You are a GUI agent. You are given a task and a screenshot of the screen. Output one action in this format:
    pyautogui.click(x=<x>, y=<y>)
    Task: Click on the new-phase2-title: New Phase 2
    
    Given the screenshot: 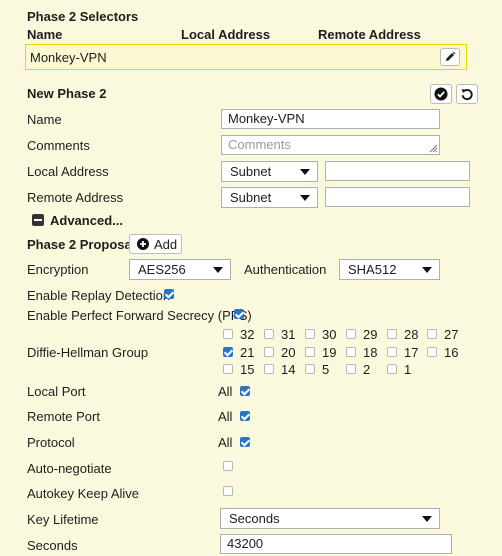 What is the action you would take?
    pyautogui.click(x=67, y=93)
    